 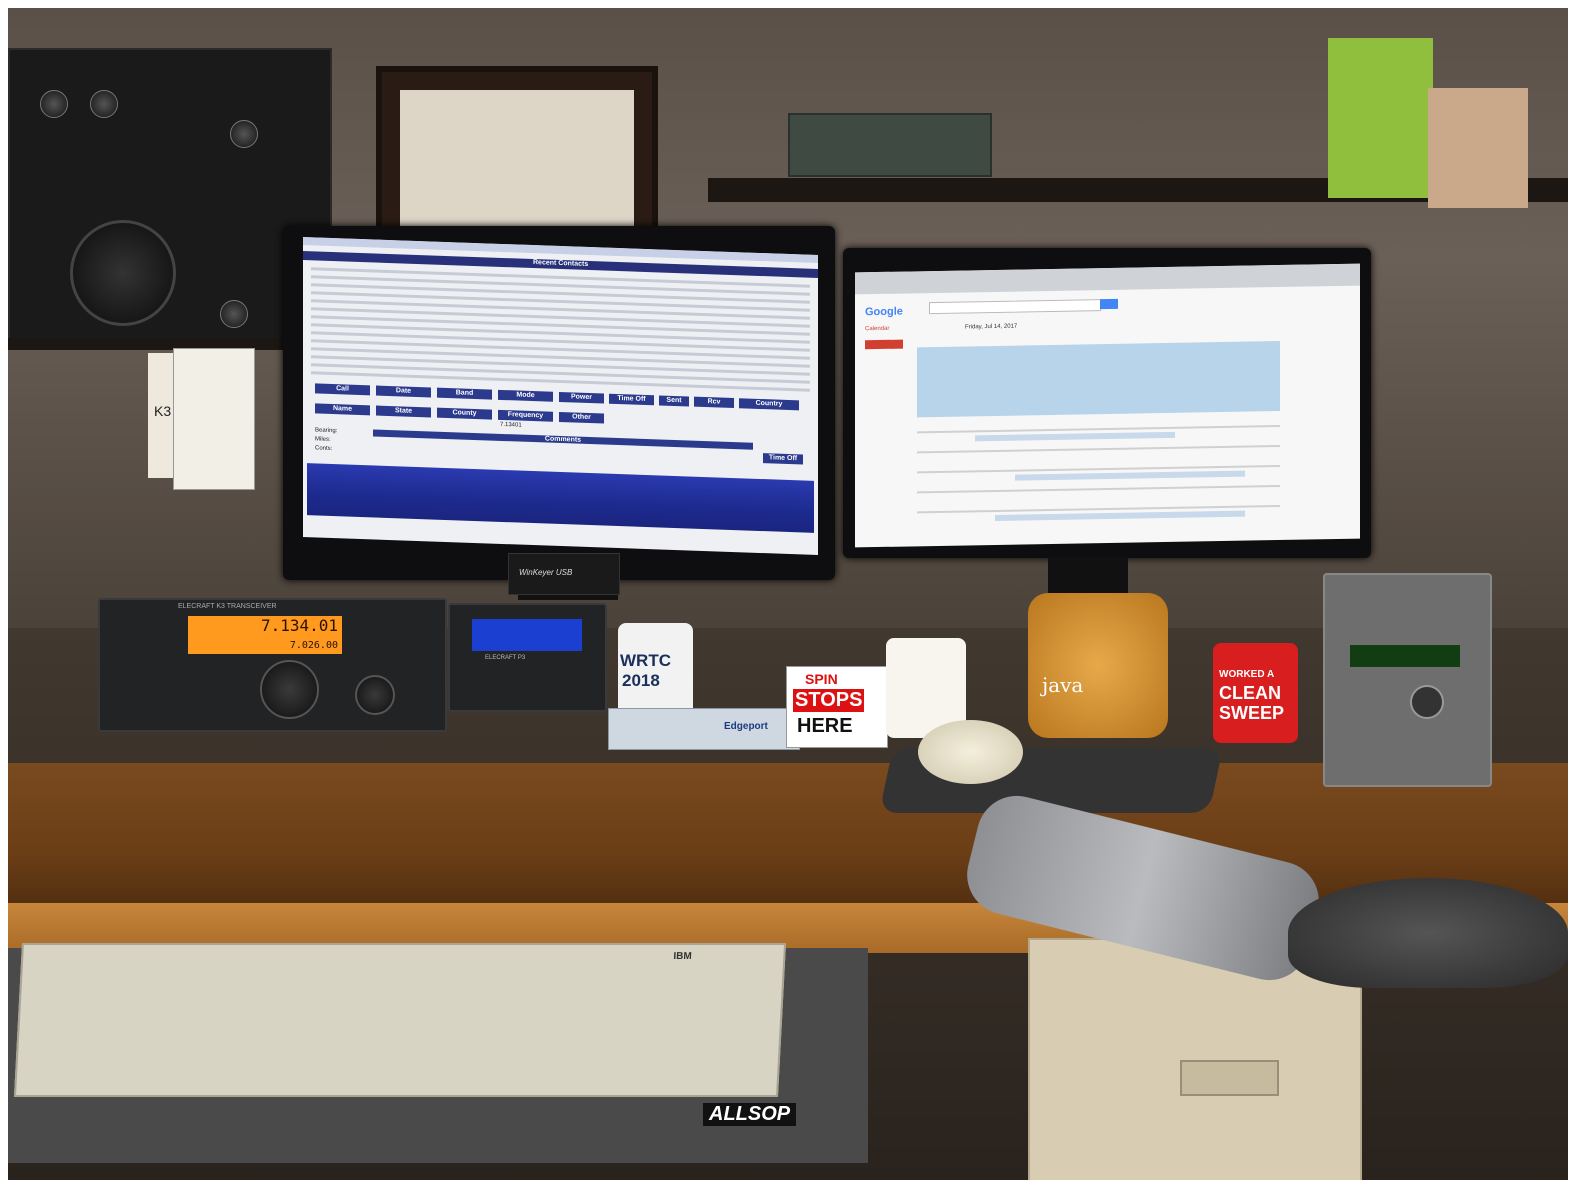 I want to click on sticker-line-1: SPIN, so click(x=821, y=679).